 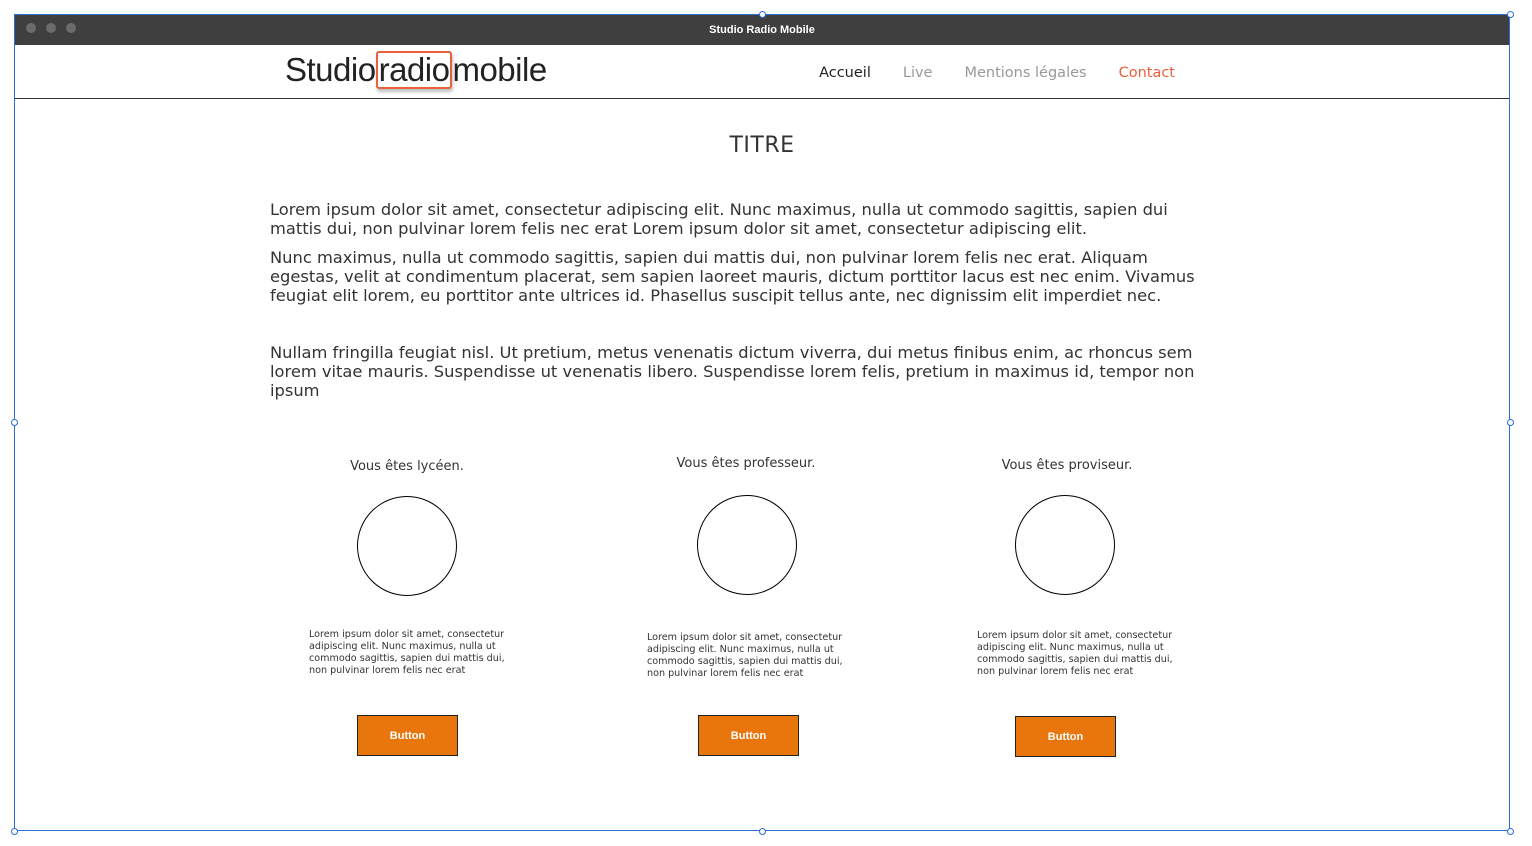 What do you see at coordinates (918, 73) in the screenshot?
I see `nav-item-live: Live` at bounding box center [918, 73].